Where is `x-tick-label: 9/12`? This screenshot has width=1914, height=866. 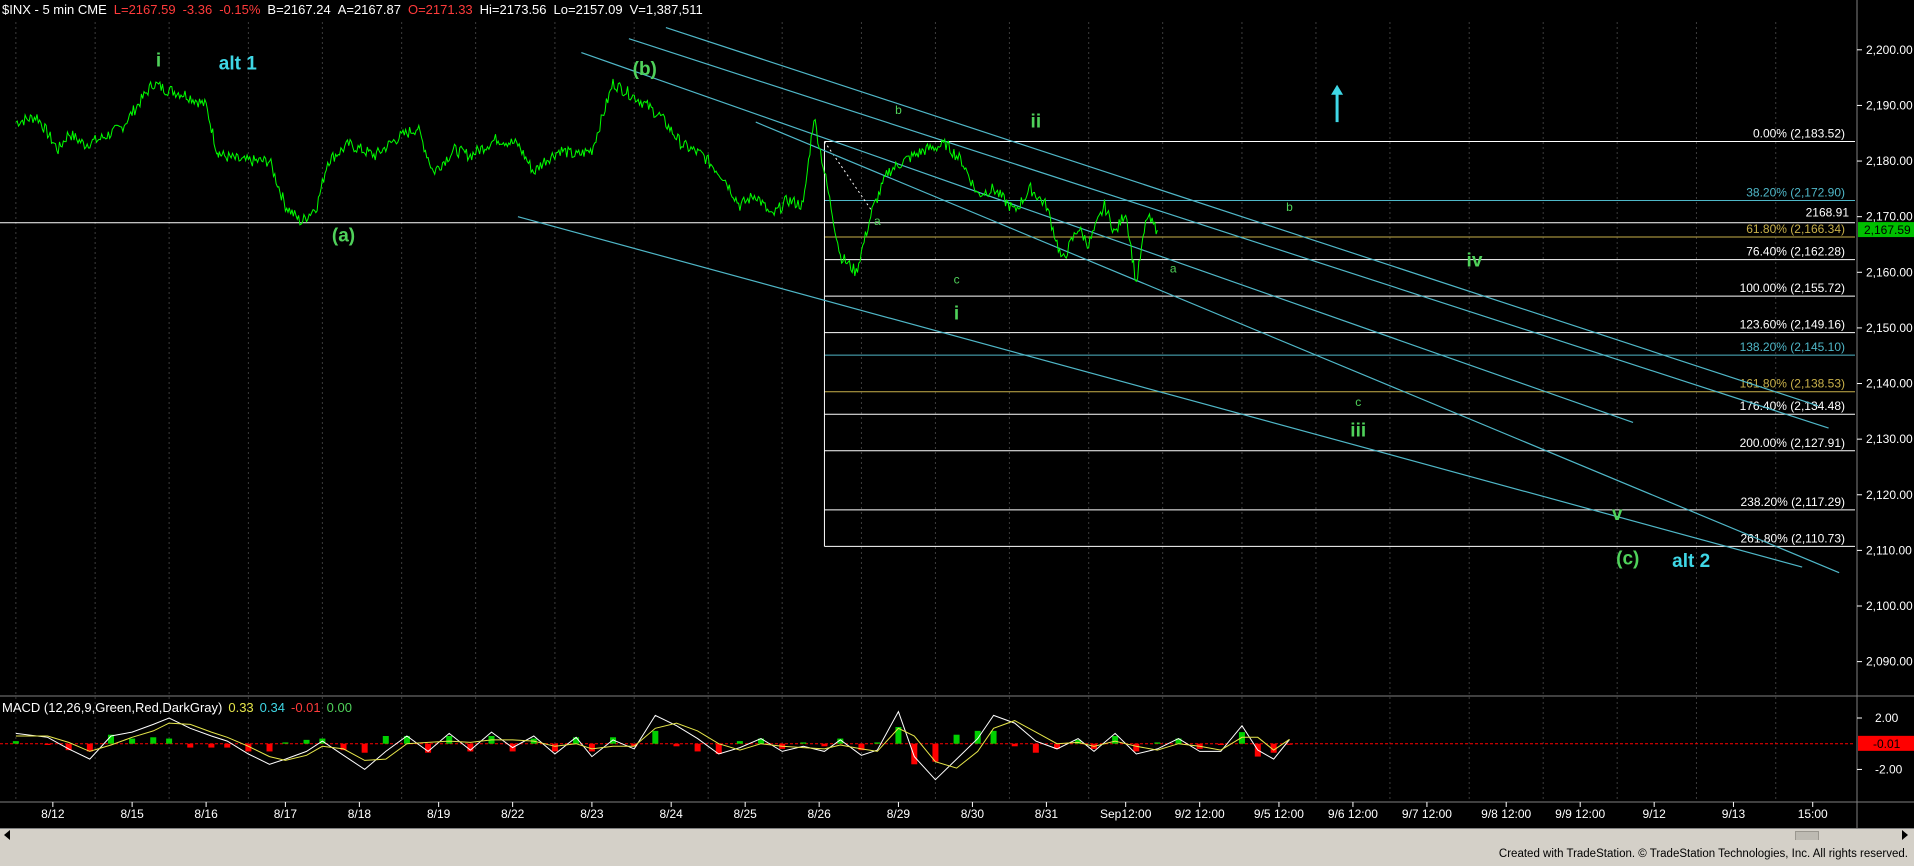 x-tick-label: 9/12 is located at coordinates (1654, 814).